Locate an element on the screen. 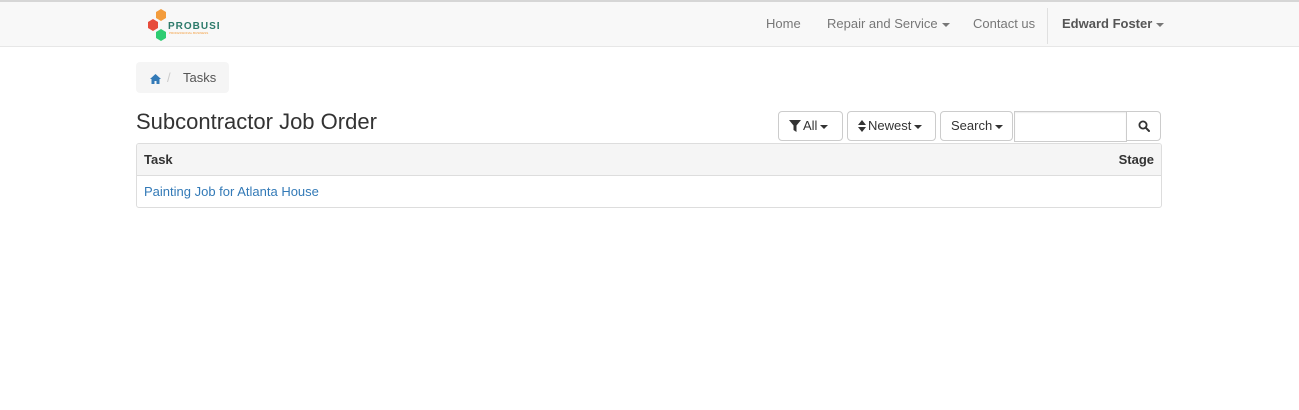  sort-icon is located at coordinates (862, 128).